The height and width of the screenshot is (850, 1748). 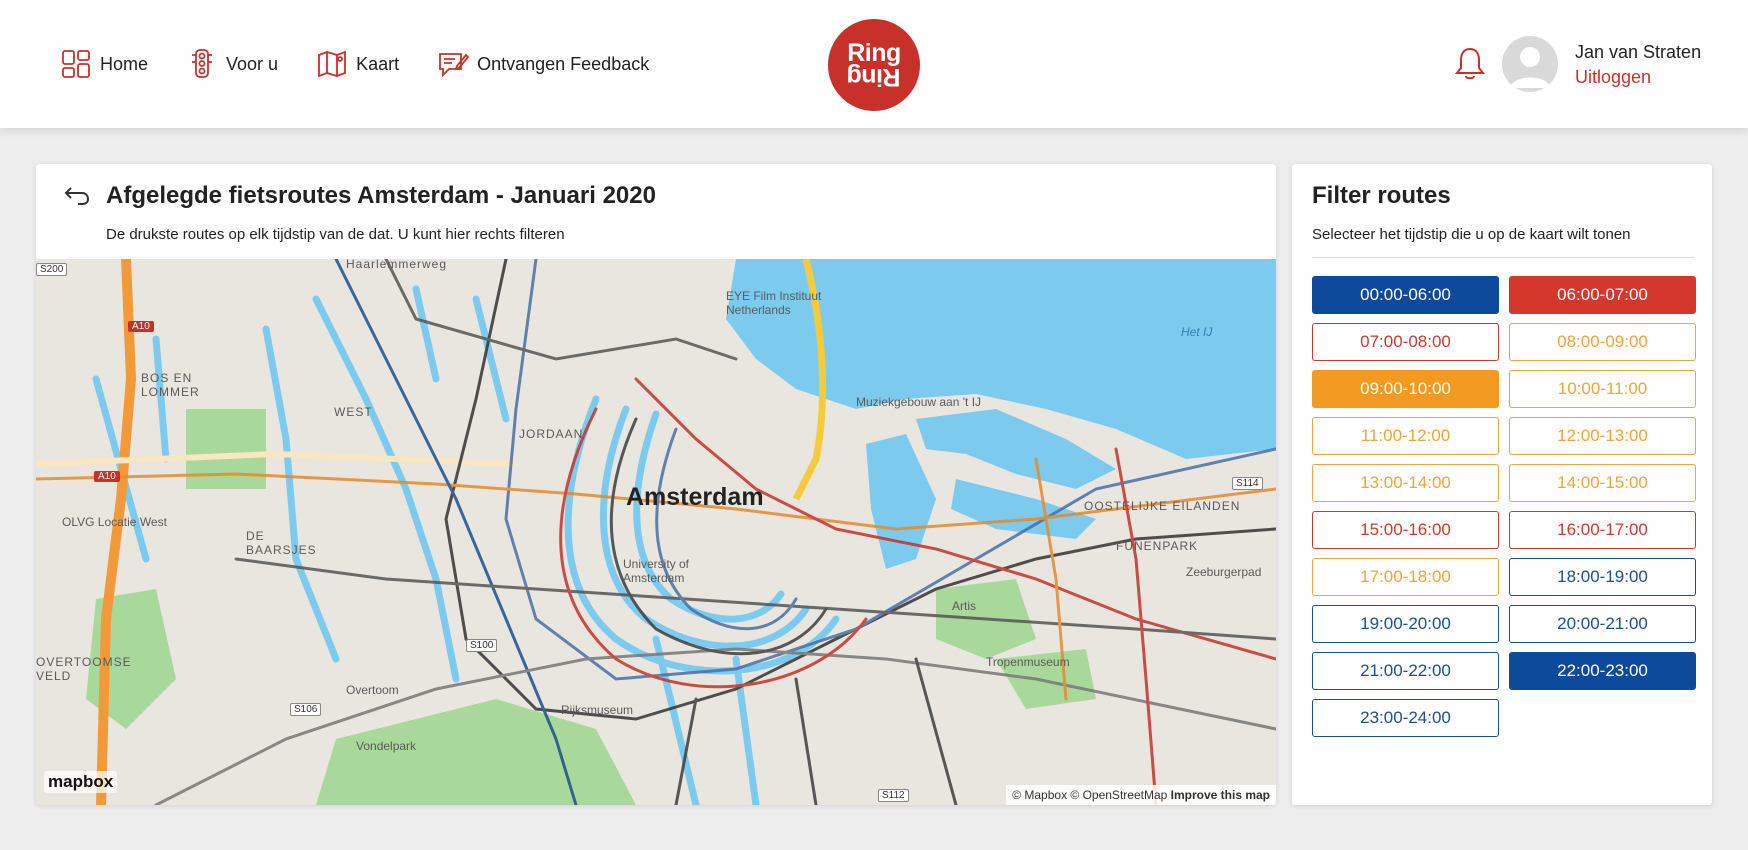 I want to click on time-slot-button: 11:00-12:00, so click(x=1405, y=436).